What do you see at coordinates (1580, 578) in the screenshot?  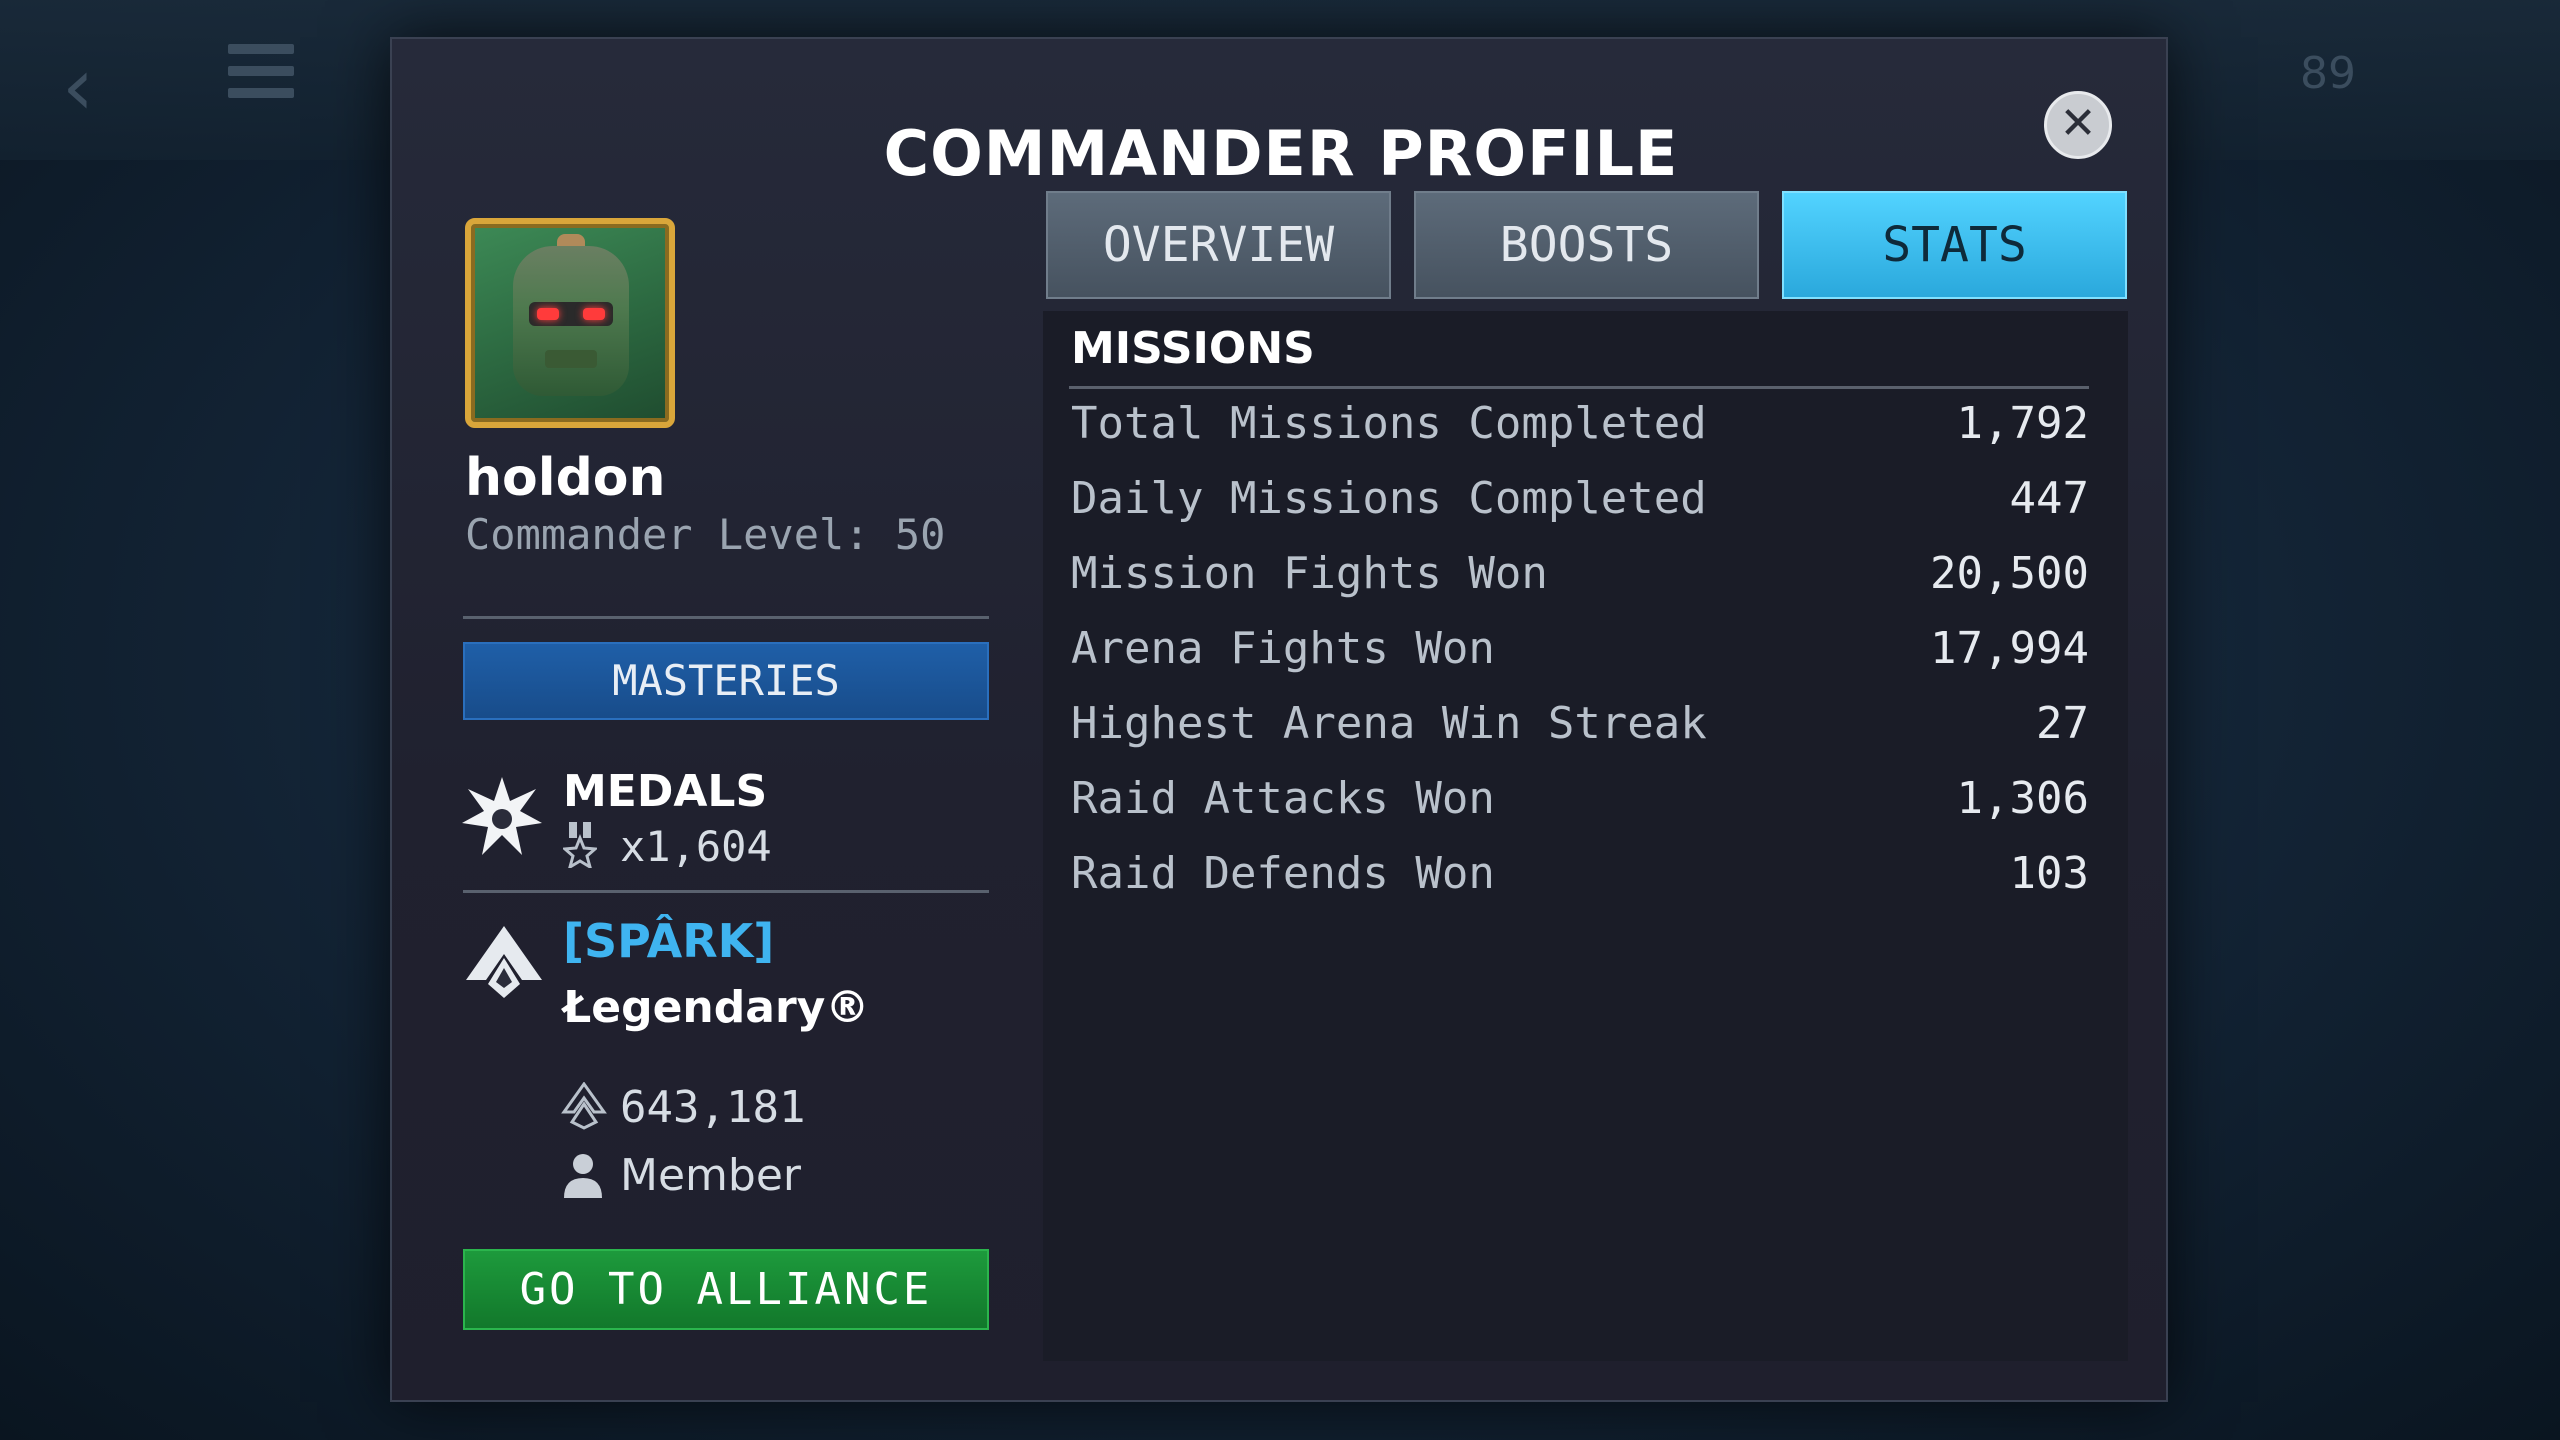 I see `stat-row: Mission Fights Won 20,500` at bounding box center [1580, 578].